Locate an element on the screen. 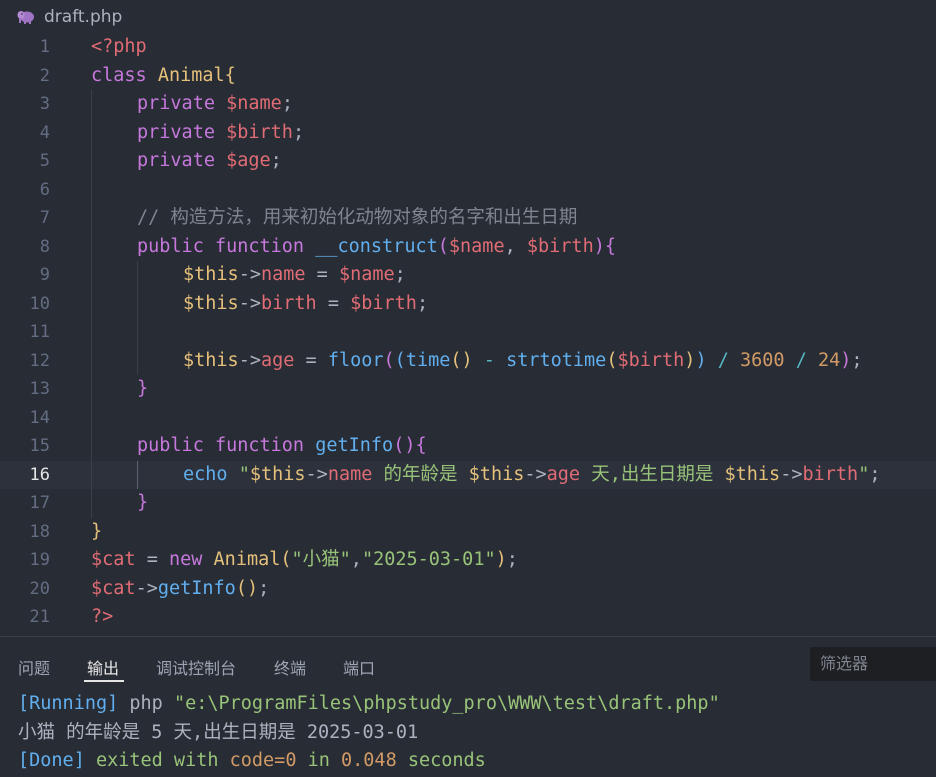 The image size is (936, 777). line-number: 15 is located at coordinates (39, 446).